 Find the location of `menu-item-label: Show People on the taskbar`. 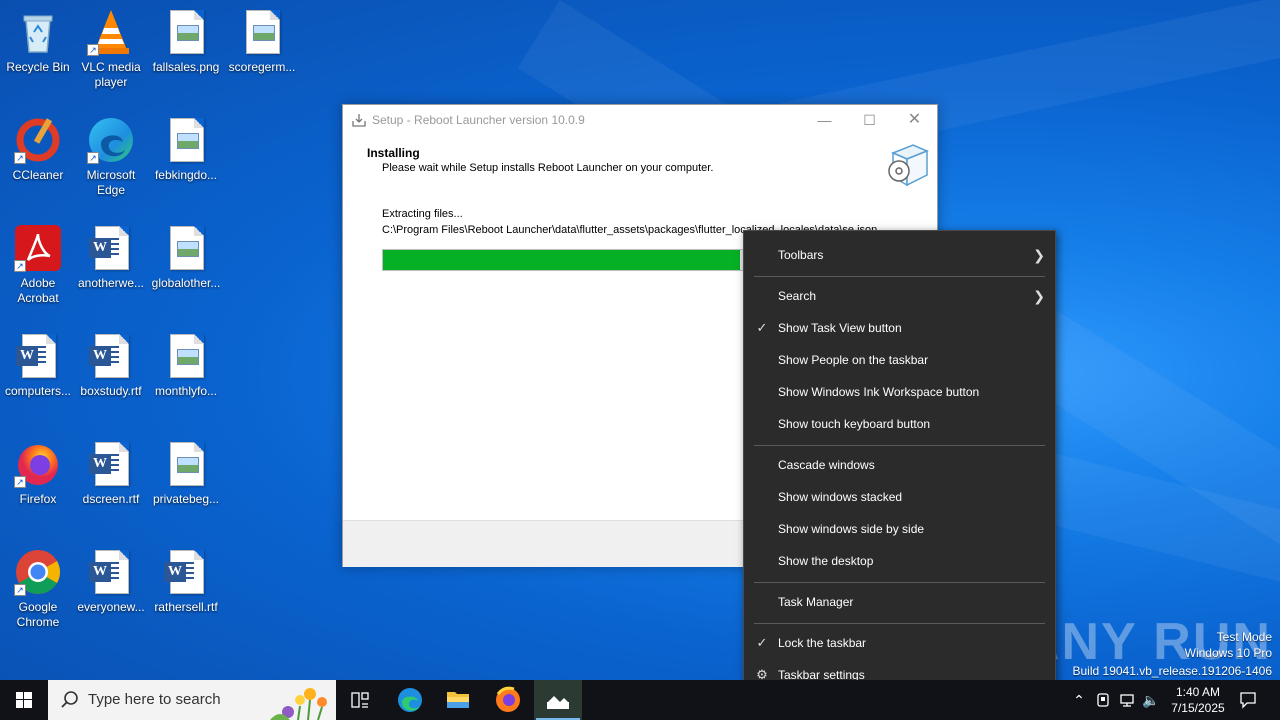

menu-item-label: Show People on the taskbar is located at coordinates (853, 360).